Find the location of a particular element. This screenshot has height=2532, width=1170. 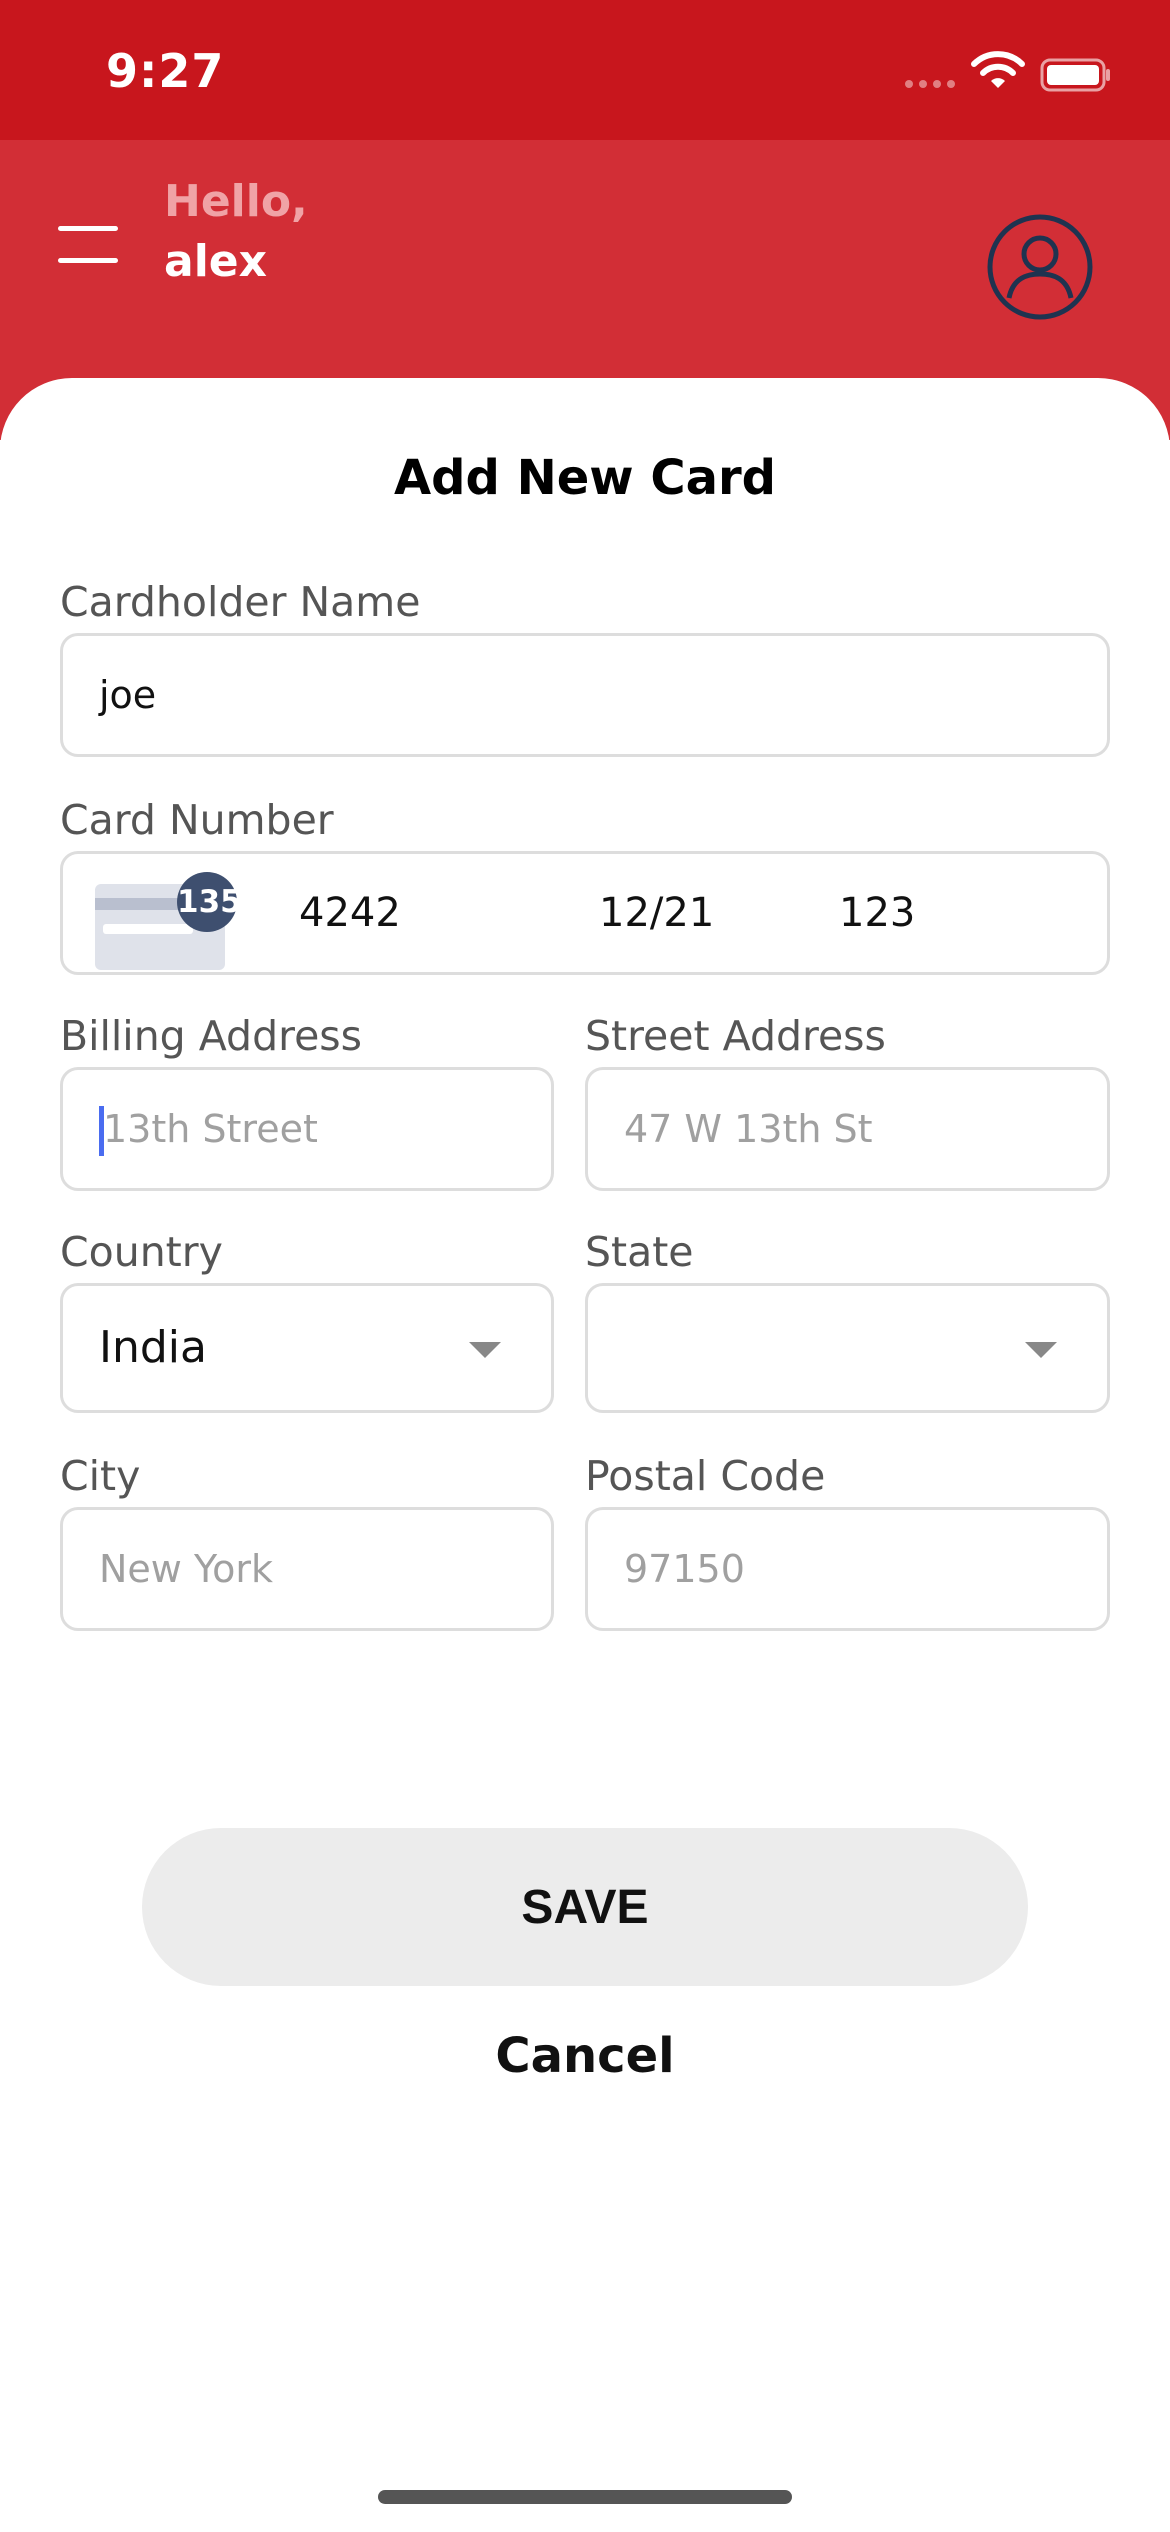

postal-code-label: Postal Code is located at coordinates (705, 1476).